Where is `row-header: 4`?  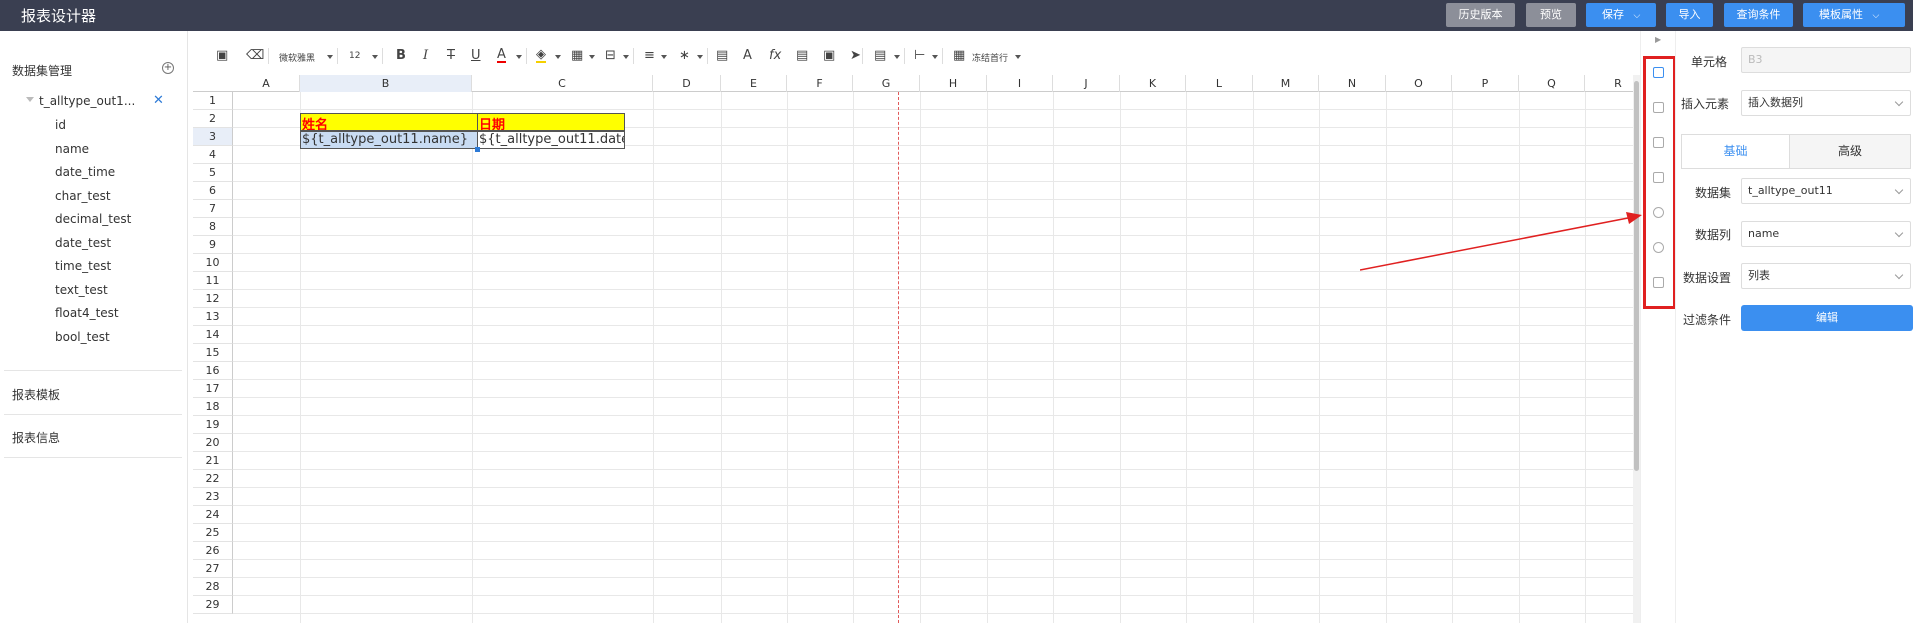
row-header: 4 is located at coordinates (213, 155).